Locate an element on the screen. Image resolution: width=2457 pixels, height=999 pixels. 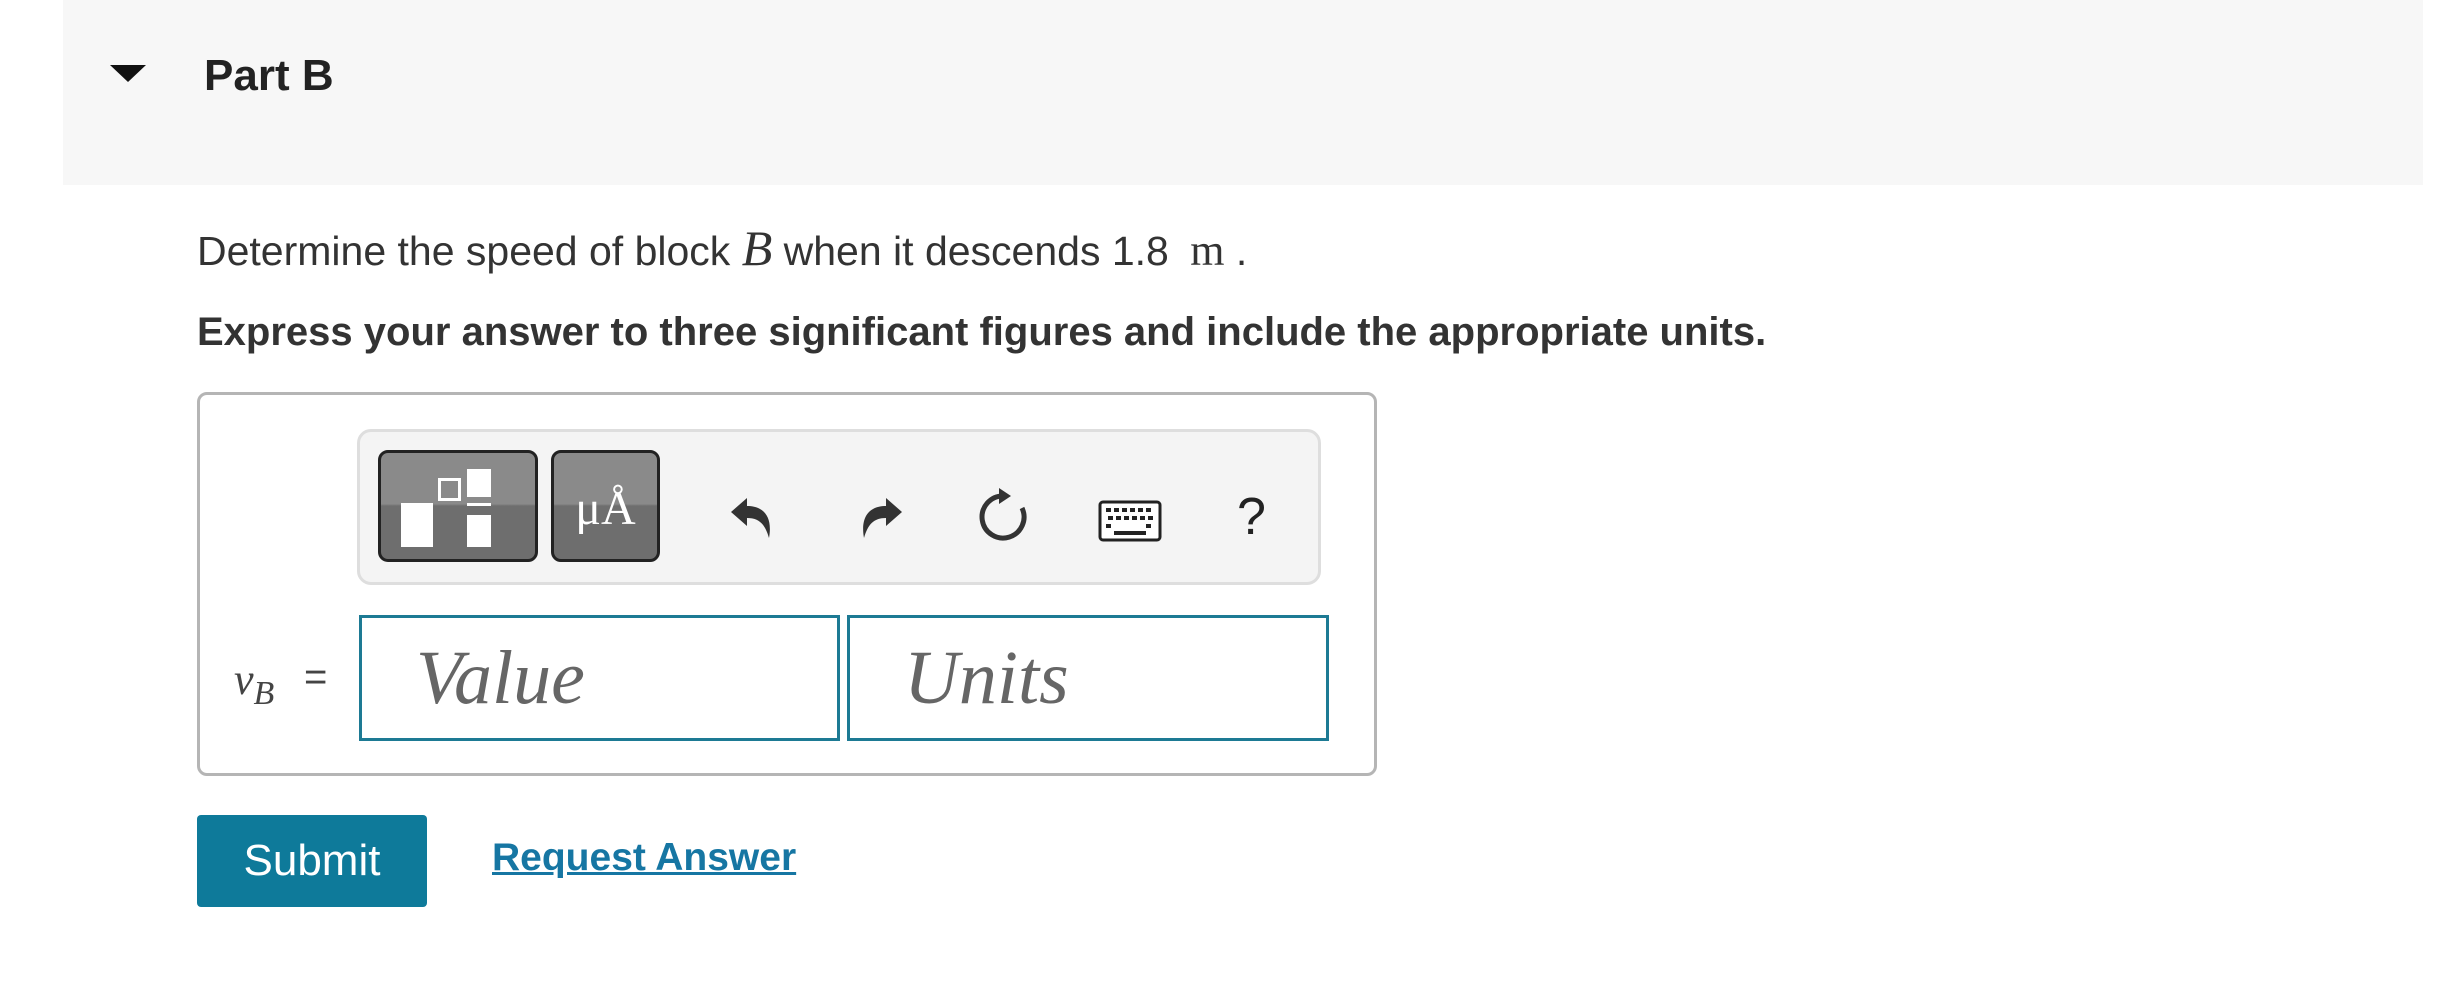
question-unit: m is located at coordinates (1207, 250).